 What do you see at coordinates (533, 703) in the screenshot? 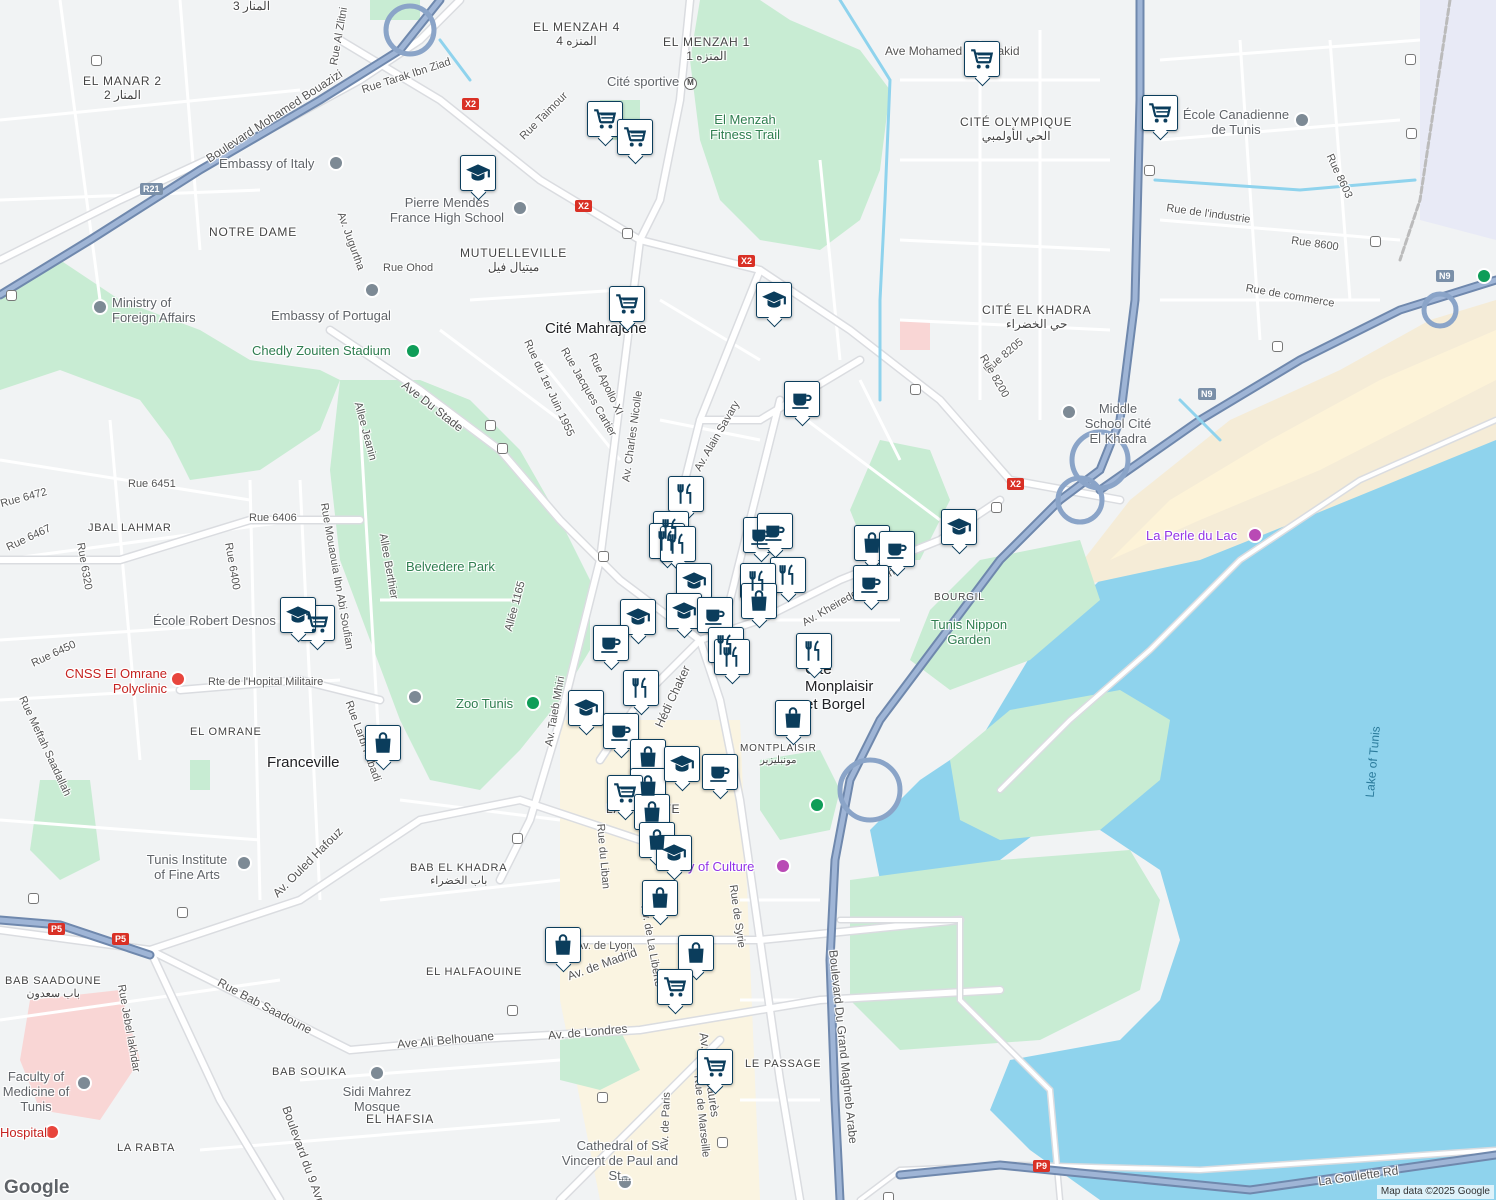
I see `zoo-icon` at bounding box center [533, 703].